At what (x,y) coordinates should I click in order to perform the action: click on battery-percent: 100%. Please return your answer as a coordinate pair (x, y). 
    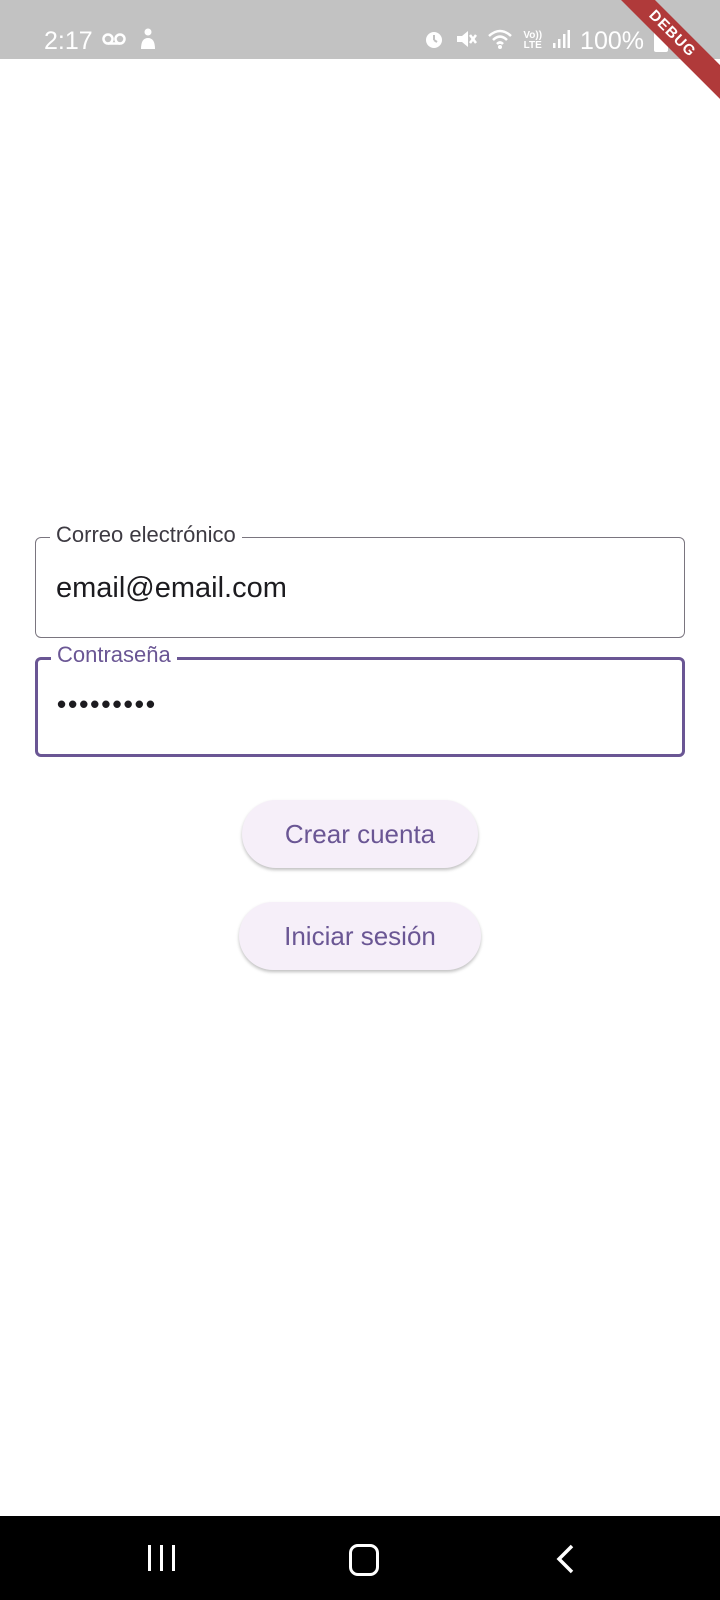
    Looking at the image, I should click on (612, 41).